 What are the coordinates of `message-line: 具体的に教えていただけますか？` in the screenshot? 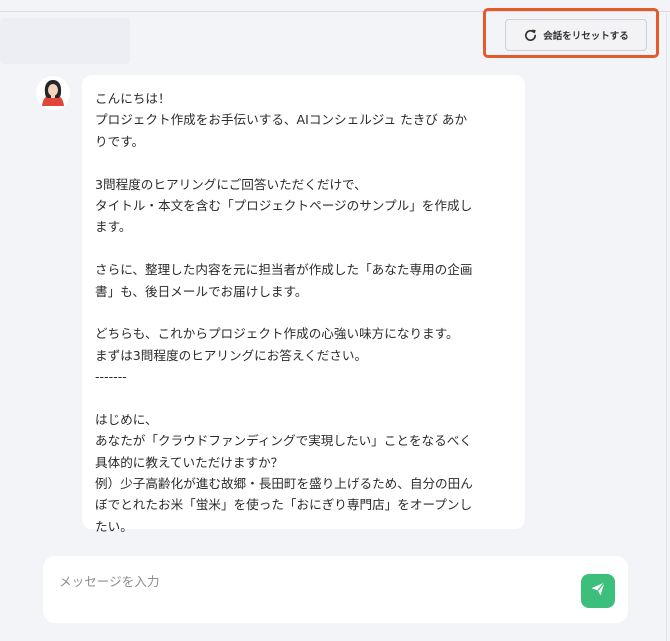 It's located at (189, 462).